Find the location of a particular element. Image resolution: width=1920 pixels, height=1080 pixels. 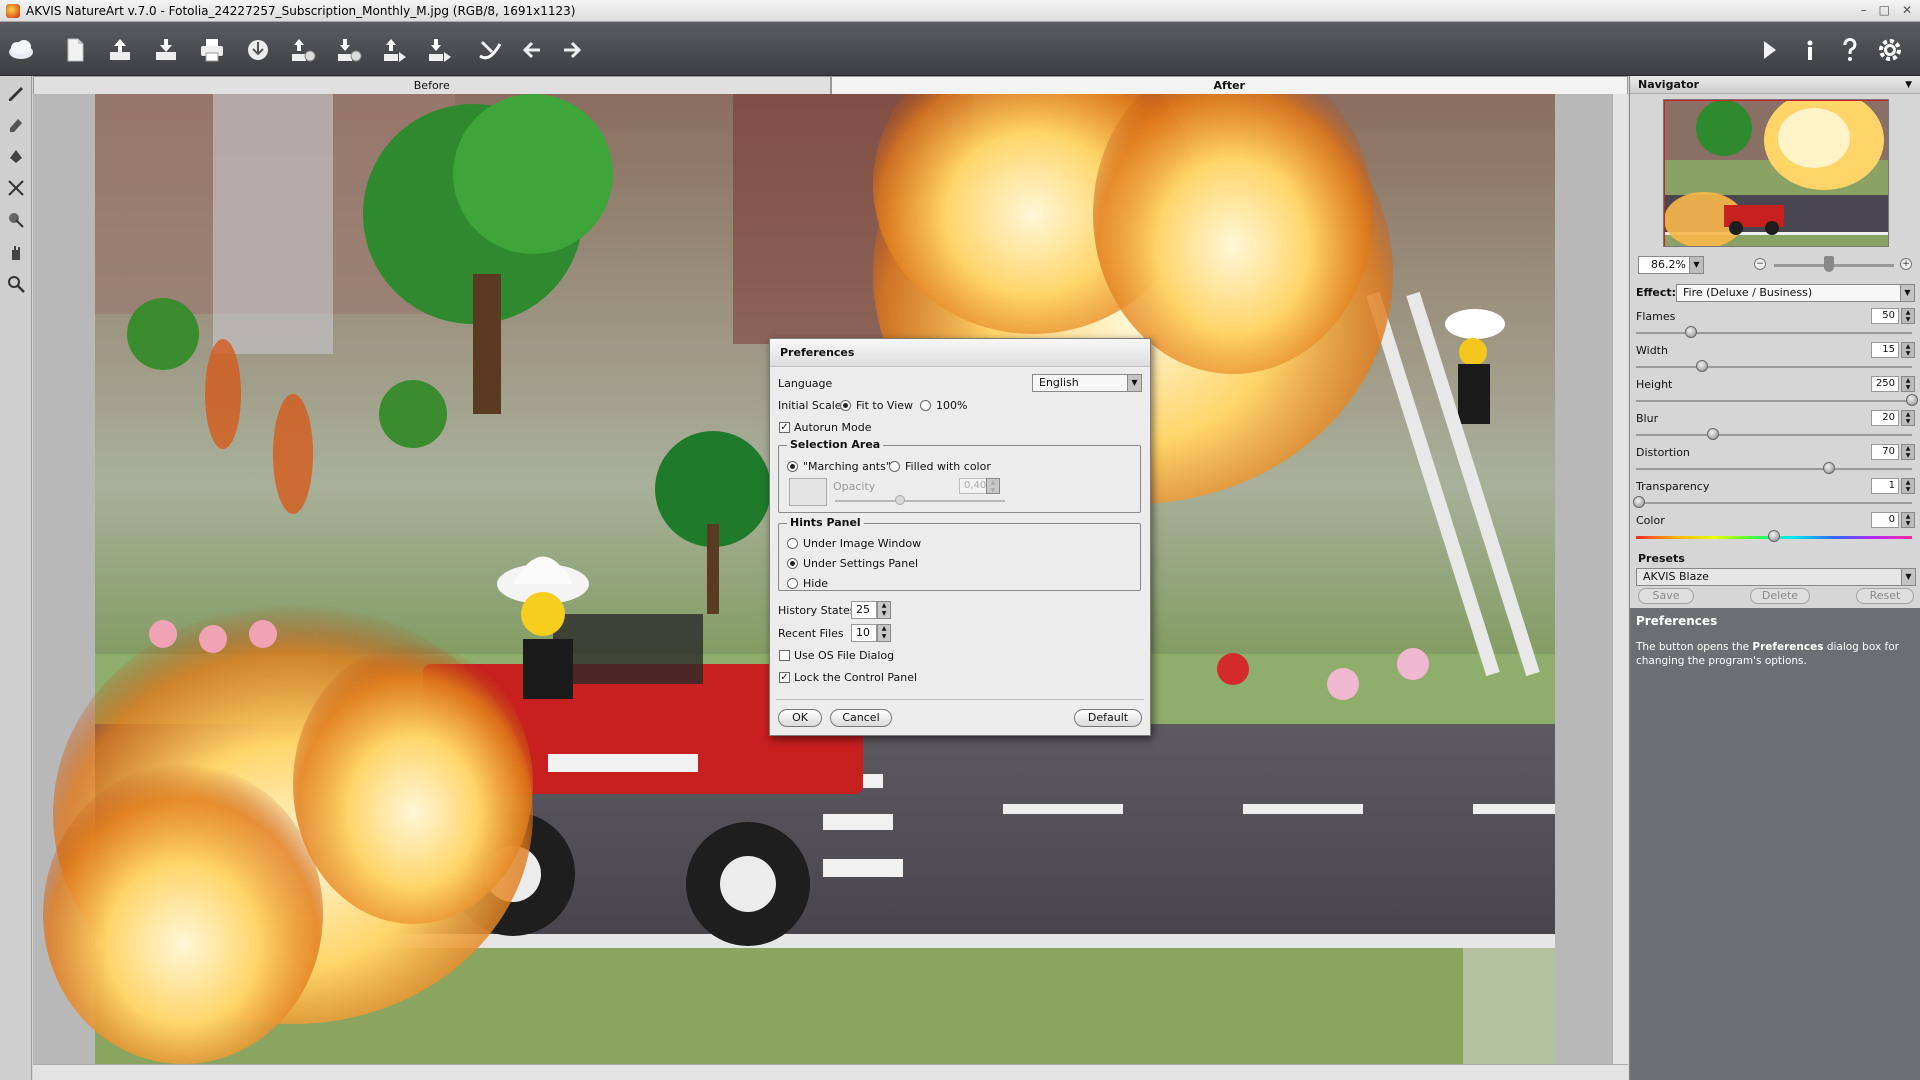

crop-tool-icon is located at coordinates (16, 188).